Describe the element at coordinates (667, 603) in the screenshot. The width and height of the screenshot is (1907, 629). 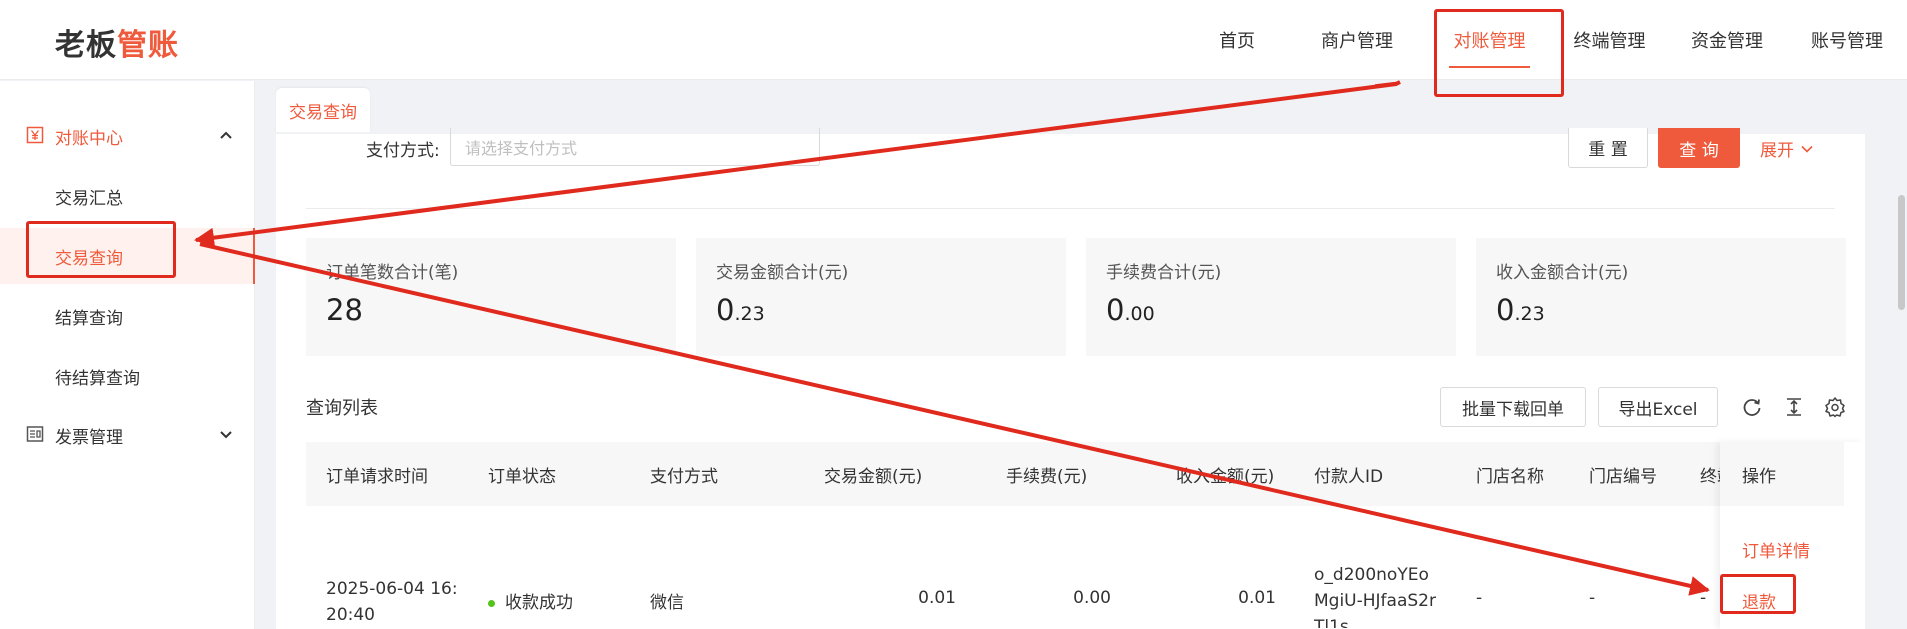
I see `cell-pay-method: 微信` at that location.